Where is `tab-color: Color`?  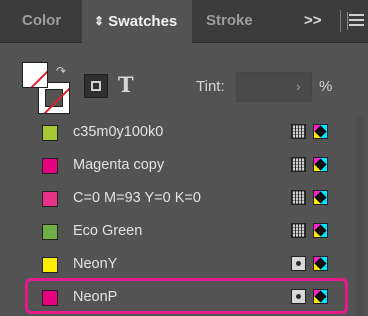 tab-color: Color is located at coordinates (51, 21).